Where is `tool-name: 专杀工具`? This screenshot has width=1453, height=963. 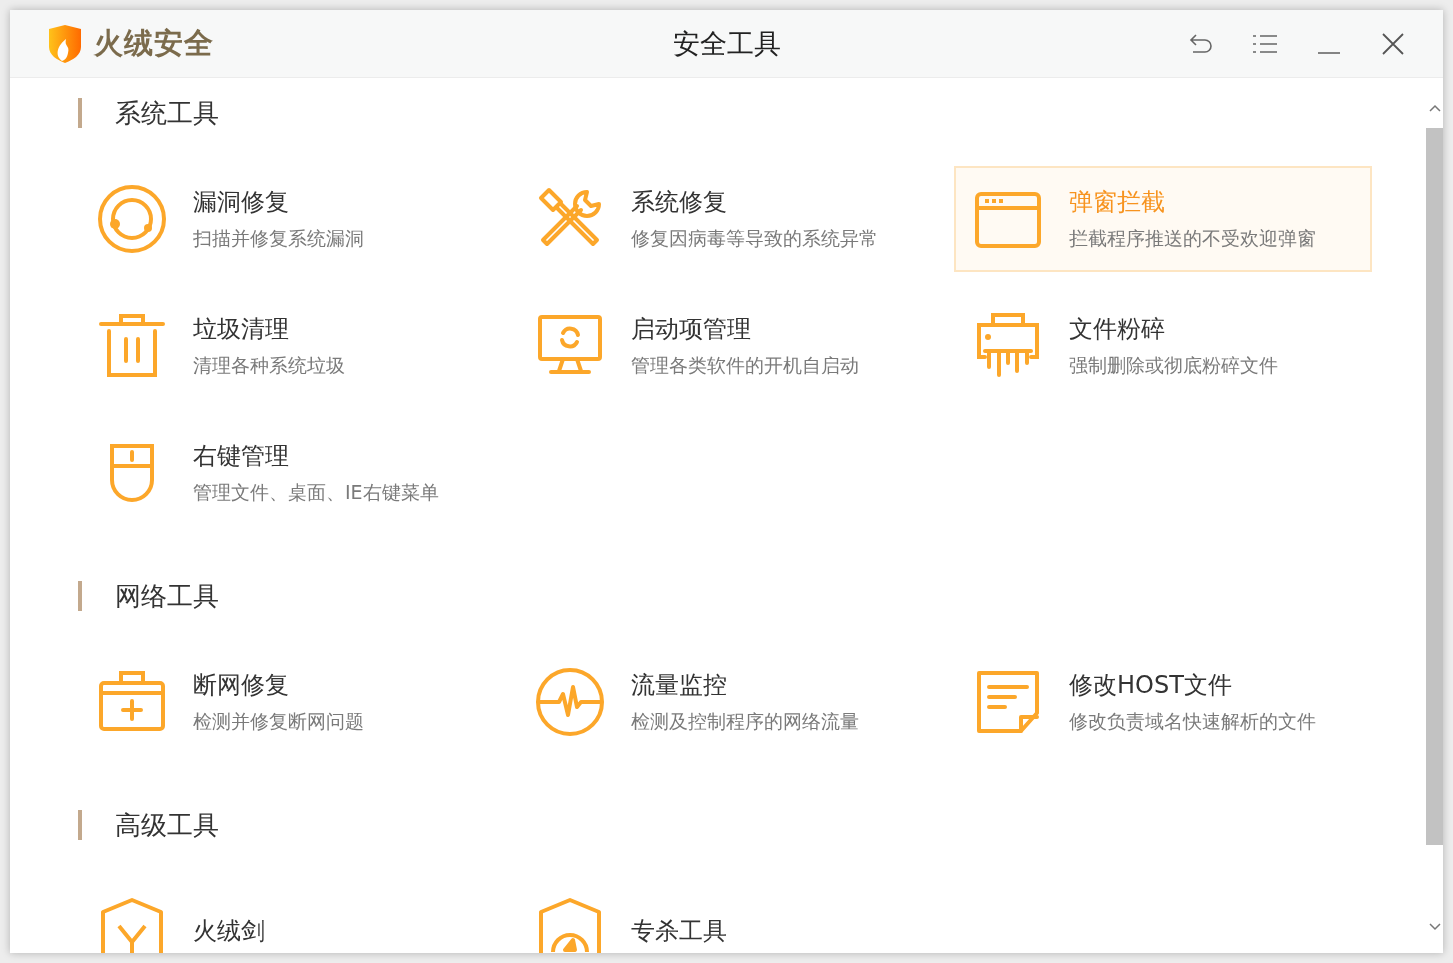
tool-name: 专杀工具 is located at coordinates (679, 931).